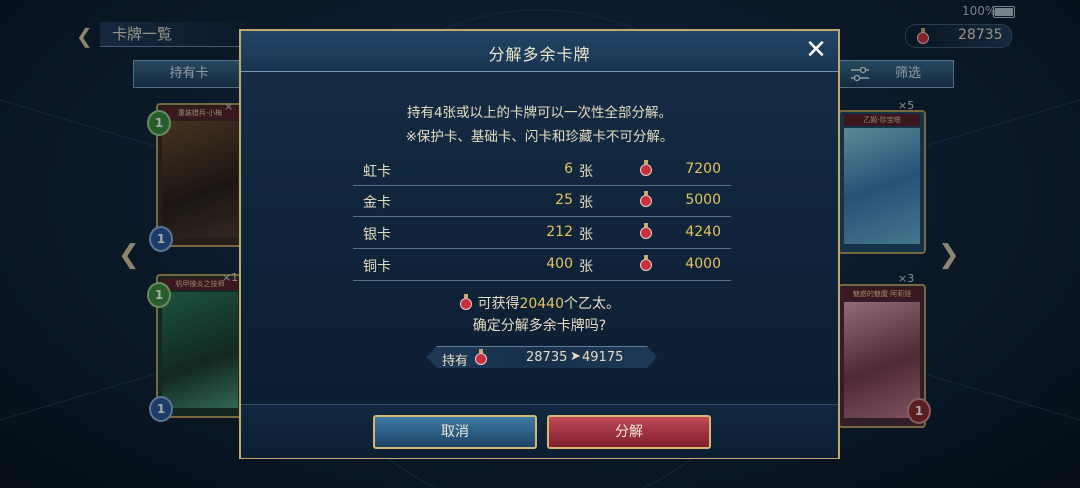 The width and height of the screenshot is (1080, 488). I want to click on rarity-amount: 5000, so click(703, 200).